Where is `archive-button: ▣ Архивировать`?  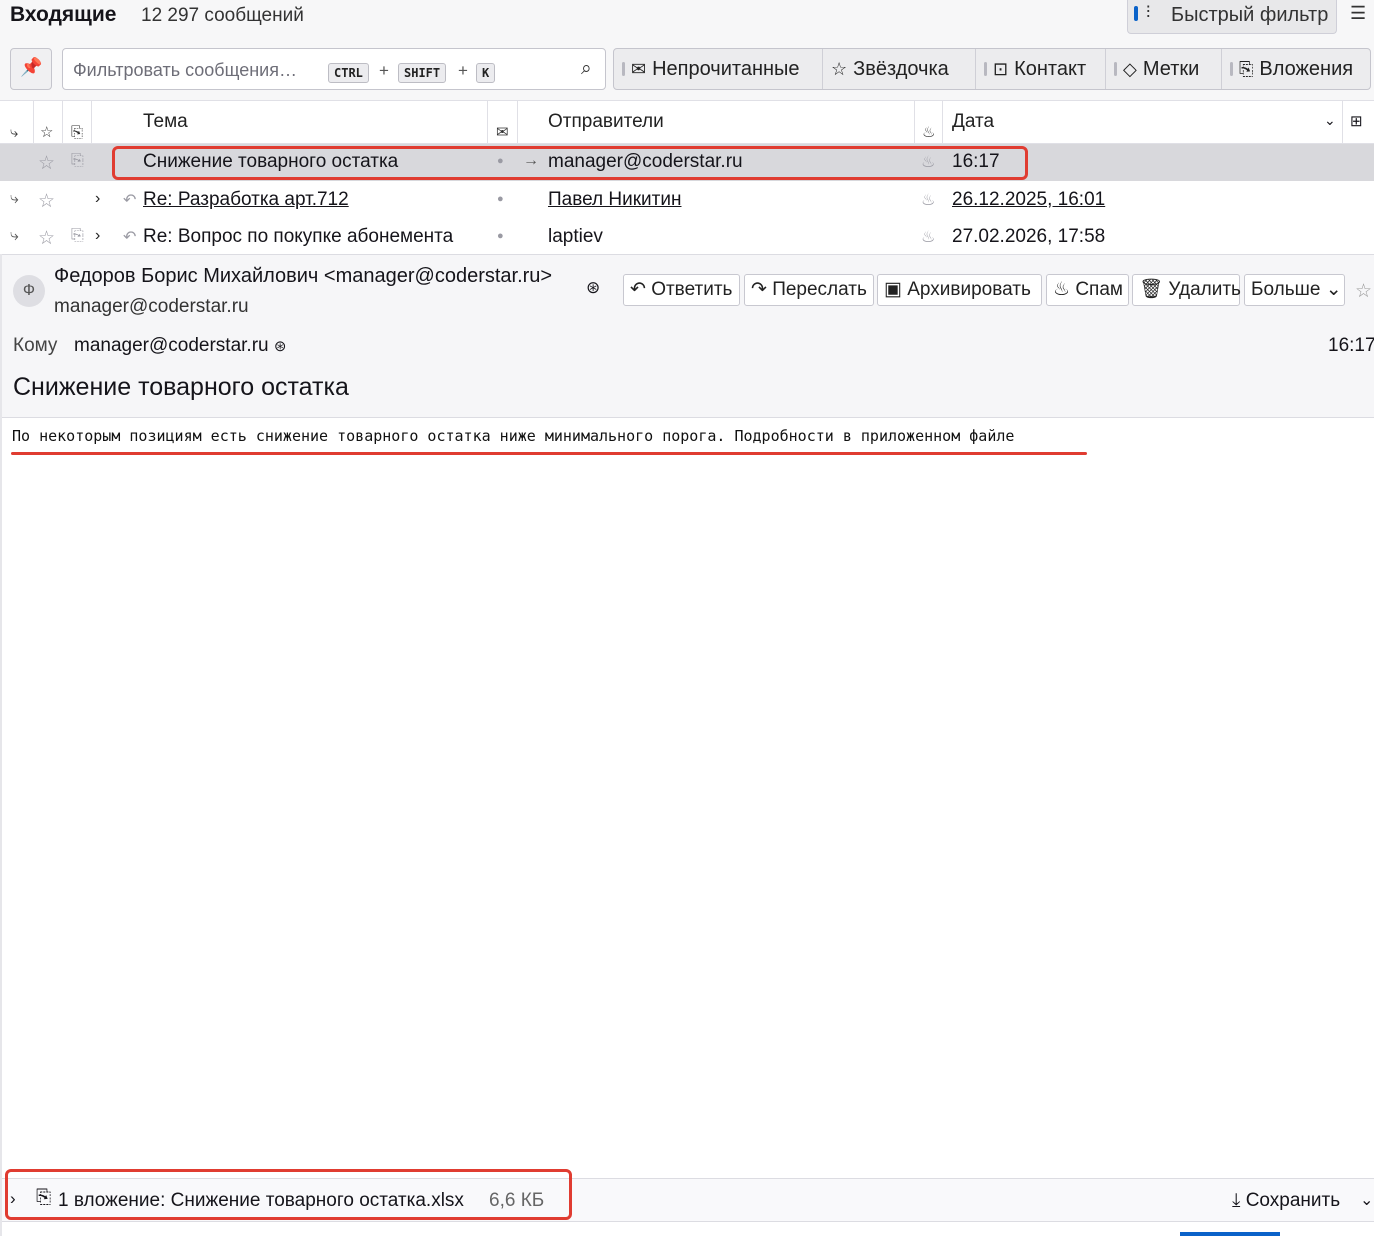
archive-button: ▣ Архивировать is located at coordinates (959, 290).